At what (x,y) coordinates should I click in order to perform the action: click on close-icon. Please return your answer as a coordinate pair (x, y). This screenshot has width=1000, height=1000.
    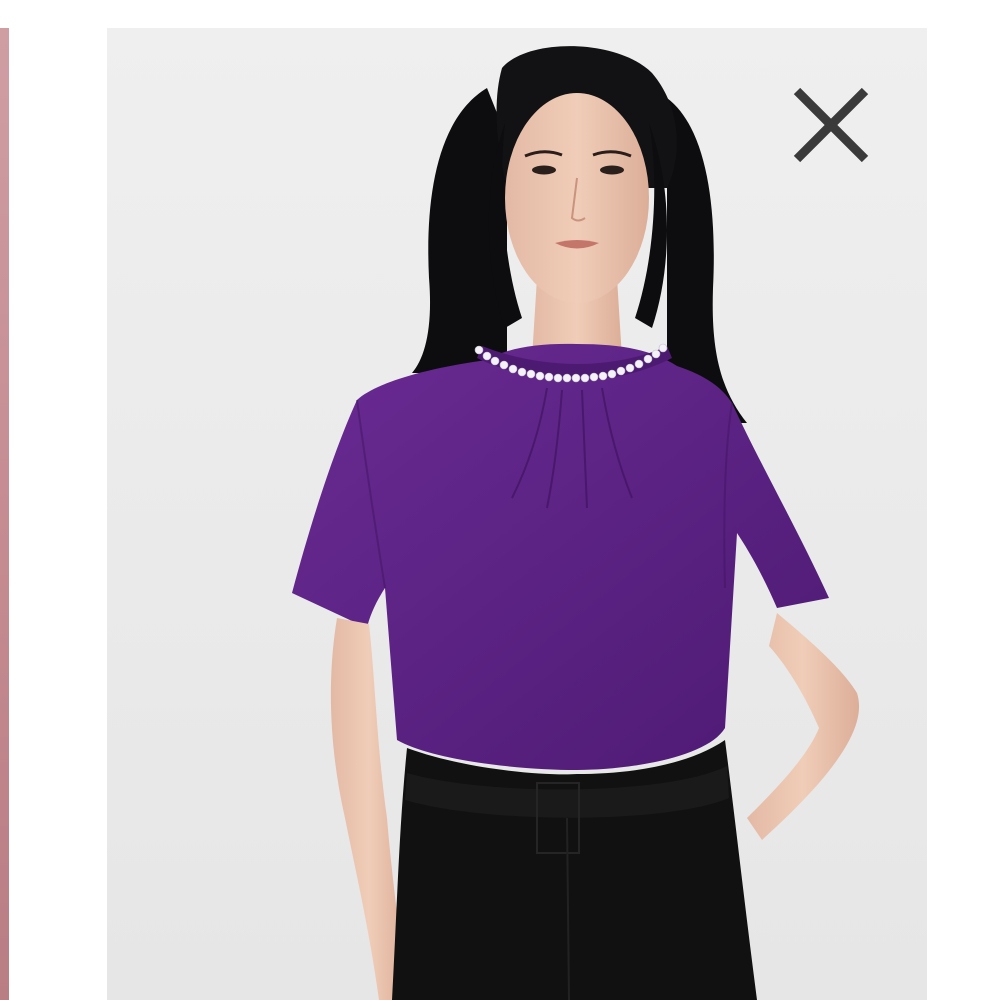
    Looking at the image, I should click on (831, 125).